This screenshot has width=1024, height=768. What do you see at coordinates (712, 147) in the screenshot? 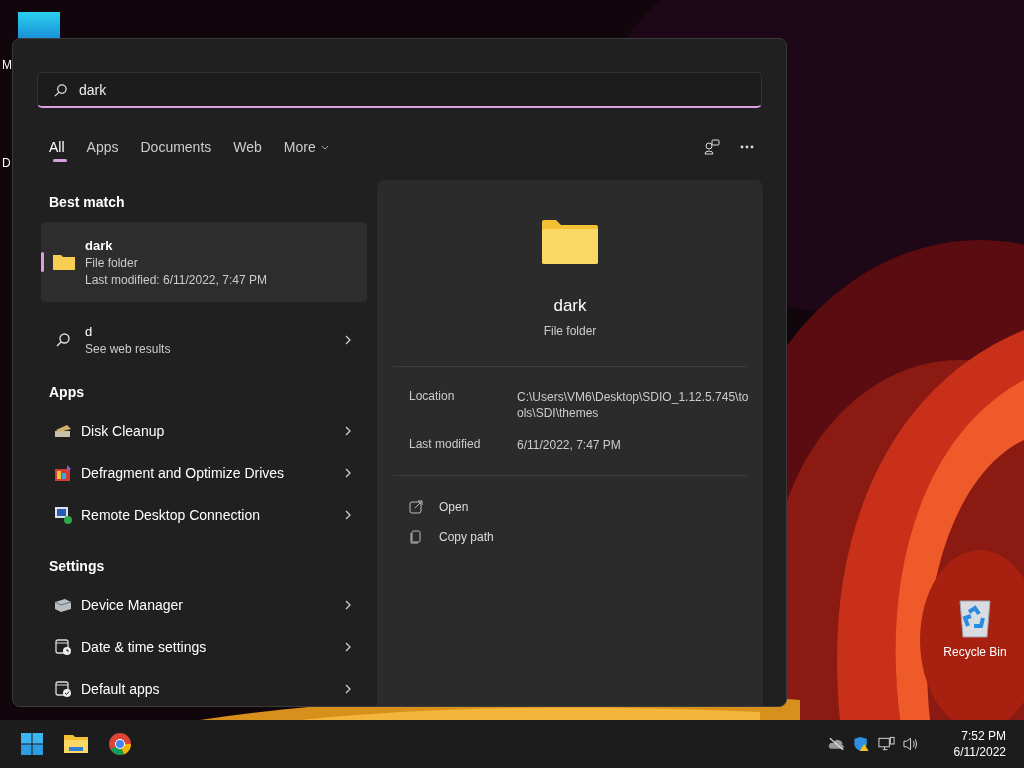
I see `people-icon` at bounding box center [712, 147].